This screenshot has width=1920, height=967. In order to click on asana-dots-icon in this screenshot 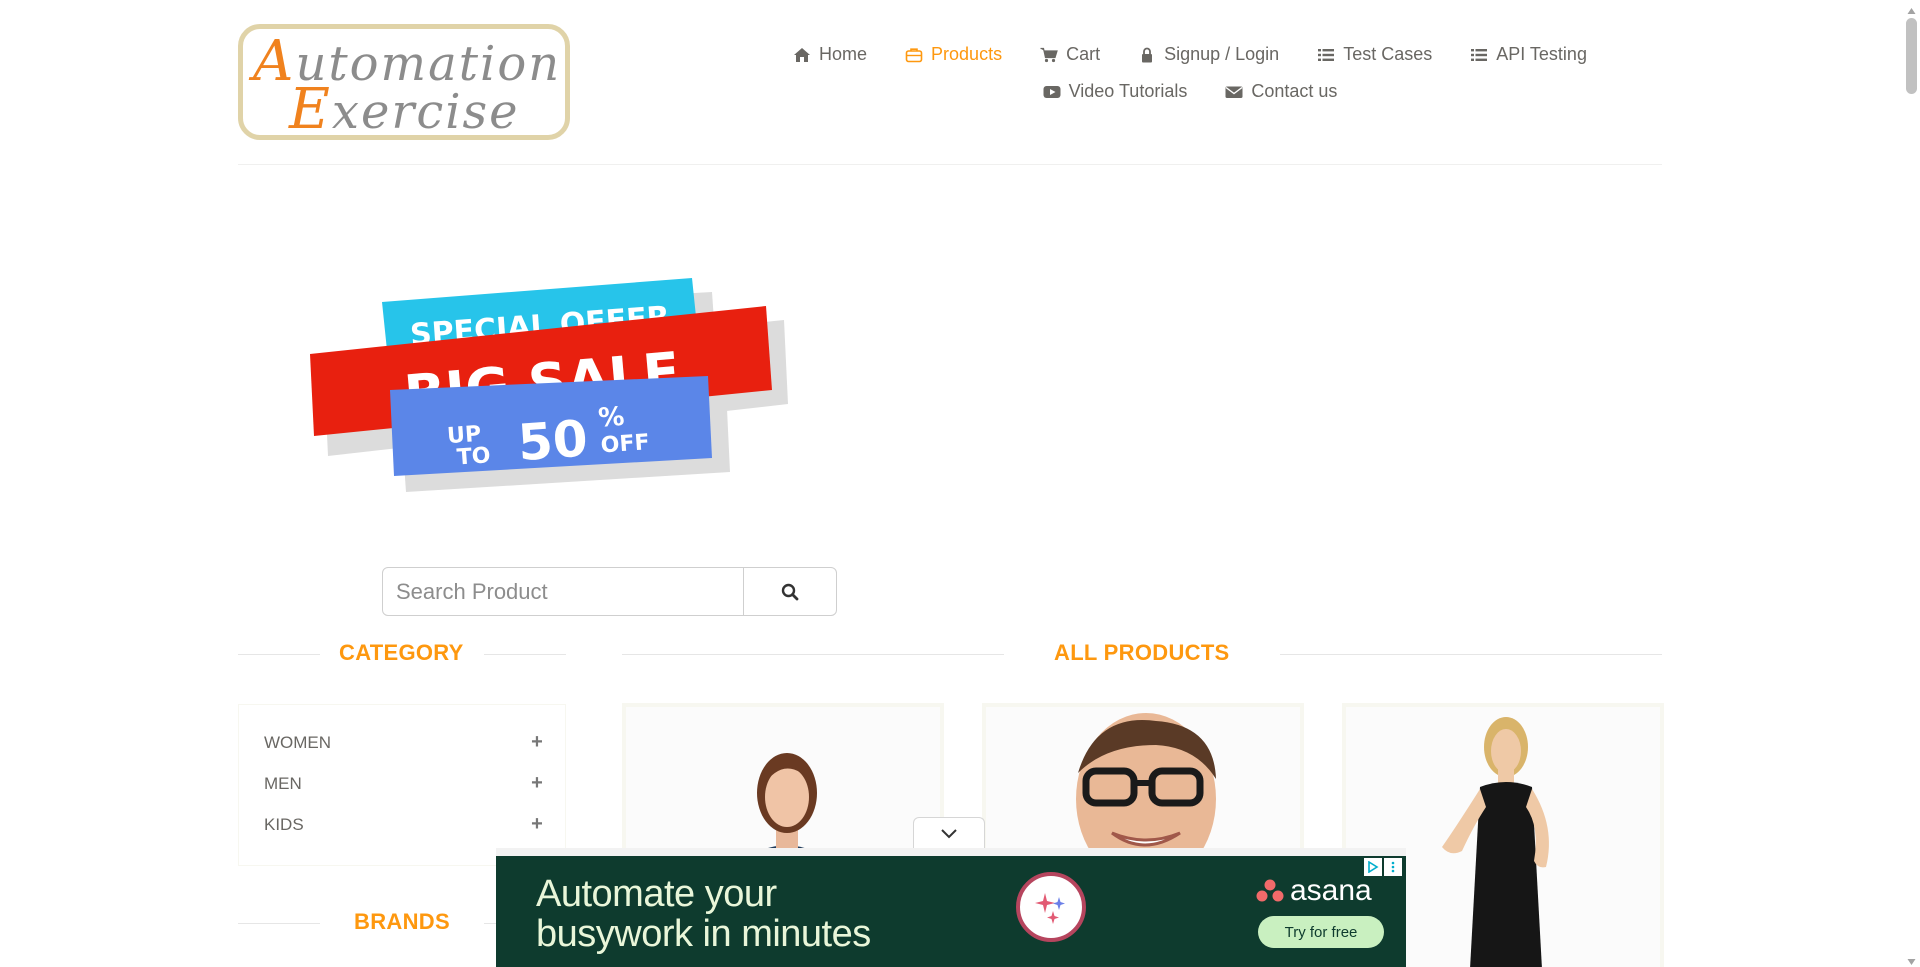, I will do `click(1270, 890)`.